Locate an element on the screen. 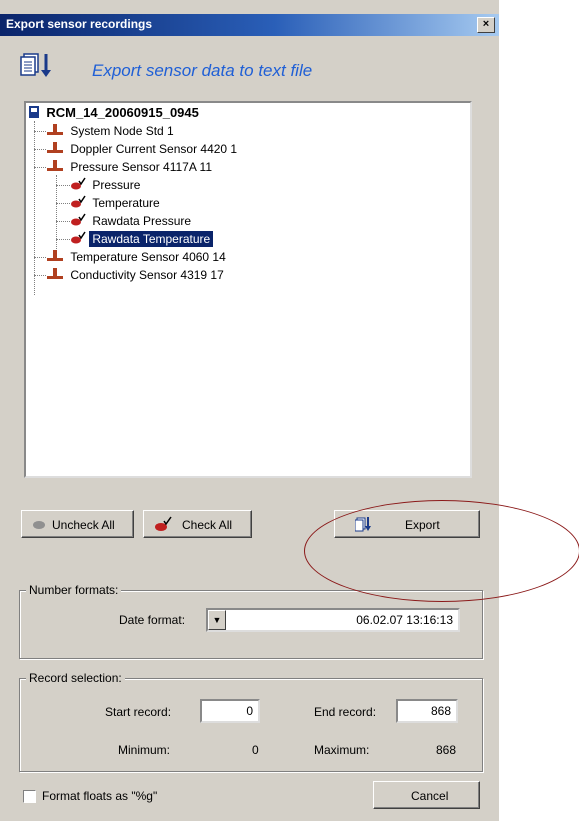 The width and height of the screenshot is (579, 821). tree-item-pressure: Pressure is located at coordinates (106, 185).